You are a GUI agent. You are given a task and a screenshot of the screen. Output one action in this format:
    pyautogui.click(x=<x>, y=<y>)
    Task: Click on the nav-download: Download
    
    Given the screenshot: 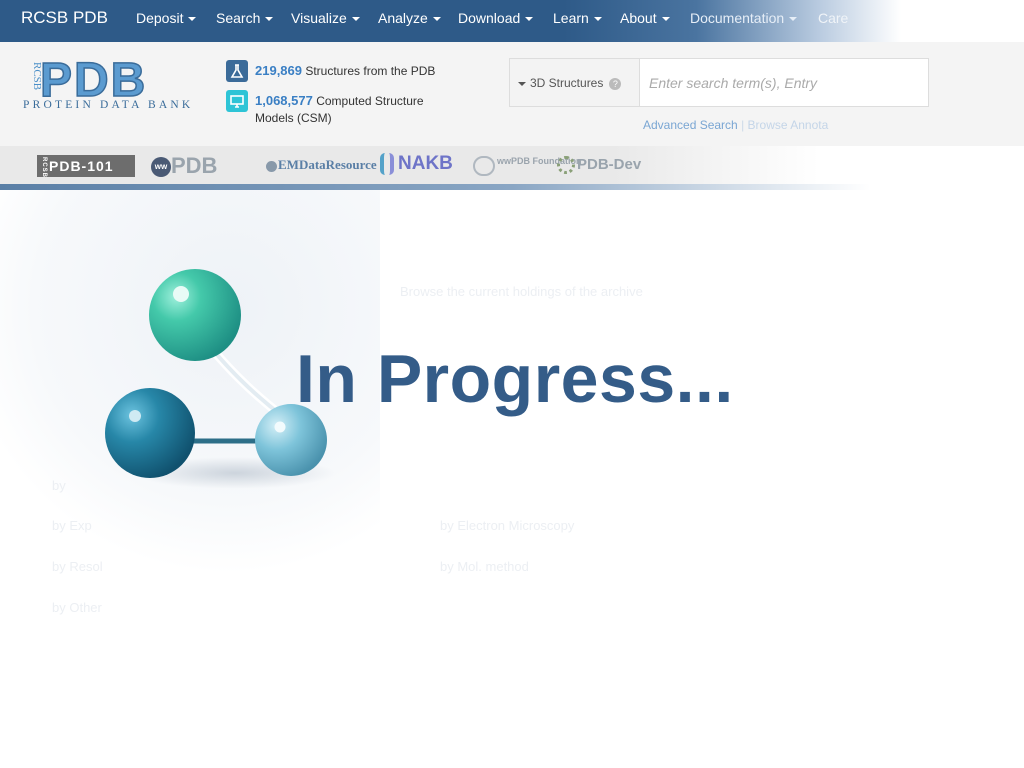 What is the action you would take?
    pyautogui.click(x=496, y=18)
    